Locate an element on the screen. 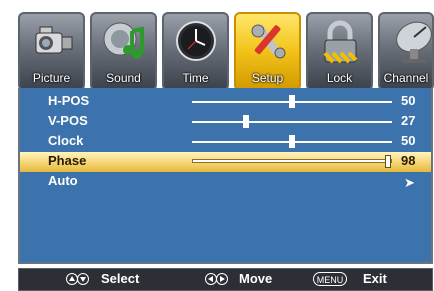 The image size is (434, 291). move-hint-label: Move is located at coordinates (256, 278).